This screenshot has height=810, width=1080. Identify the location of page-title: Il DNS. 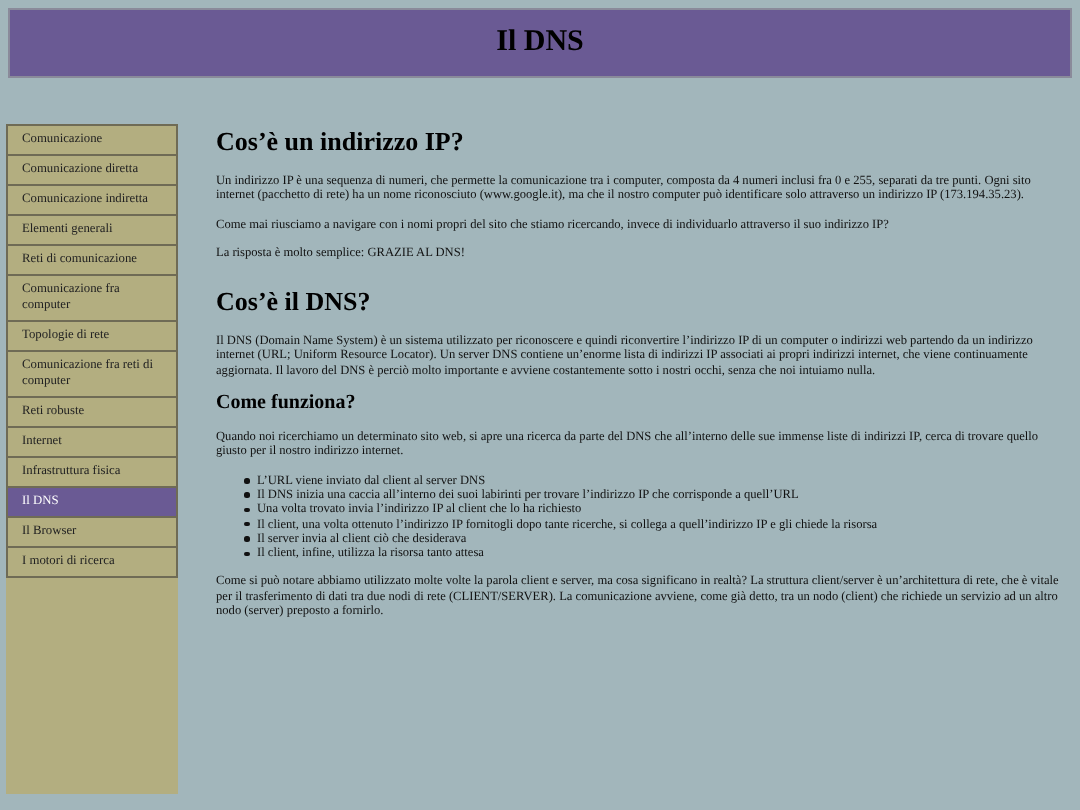
(540, 43).